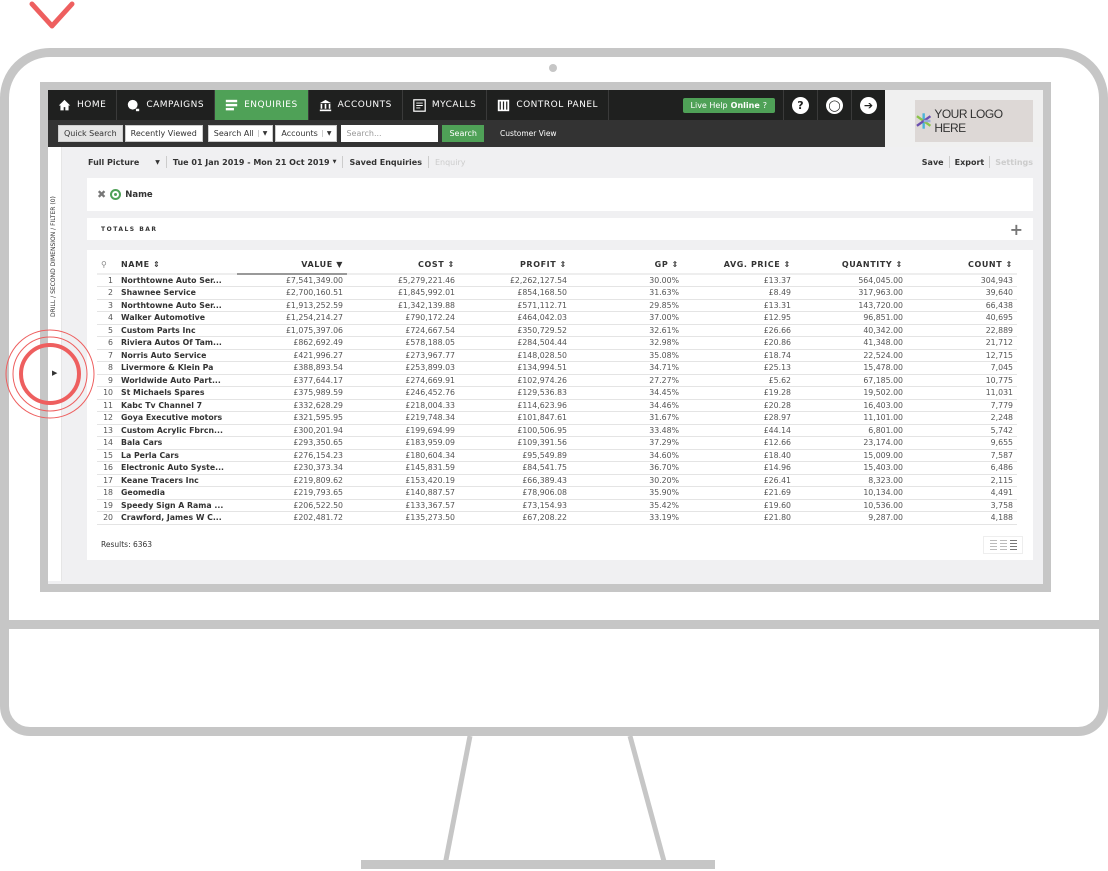  What do you see at coordinates (851, 265) in the screenshot?
I see `col-quantity: QUANTITY ⇕` at bounding box center [851, 265].